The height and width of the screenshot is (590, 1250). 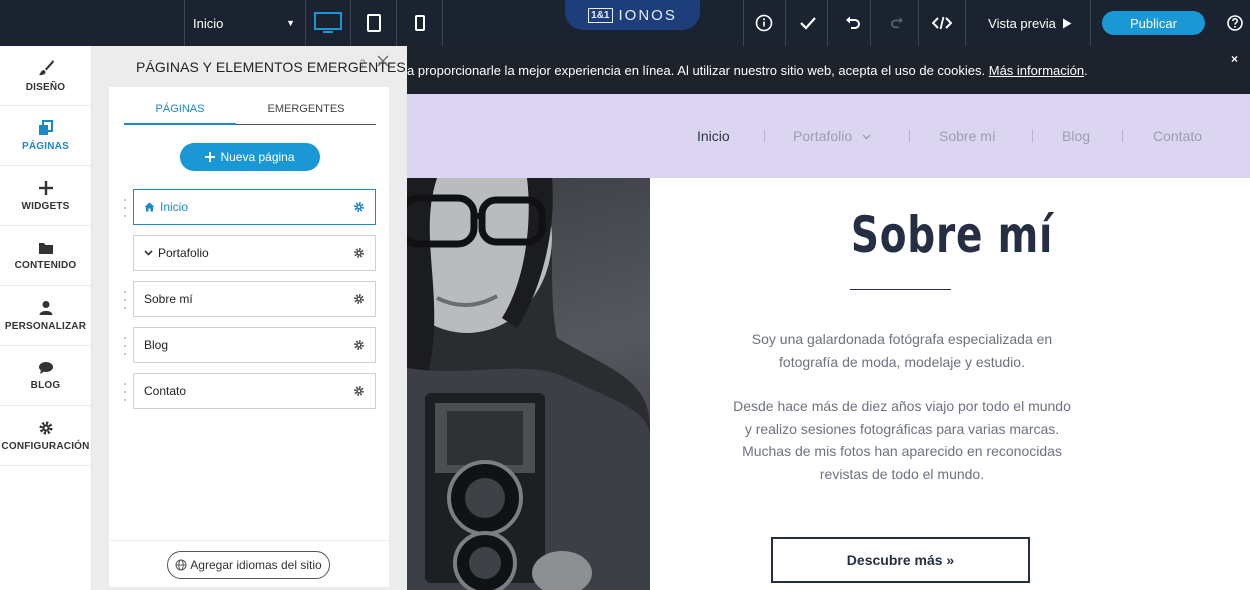 I want to click on desktop-view-button, so click(x=328, y=23).